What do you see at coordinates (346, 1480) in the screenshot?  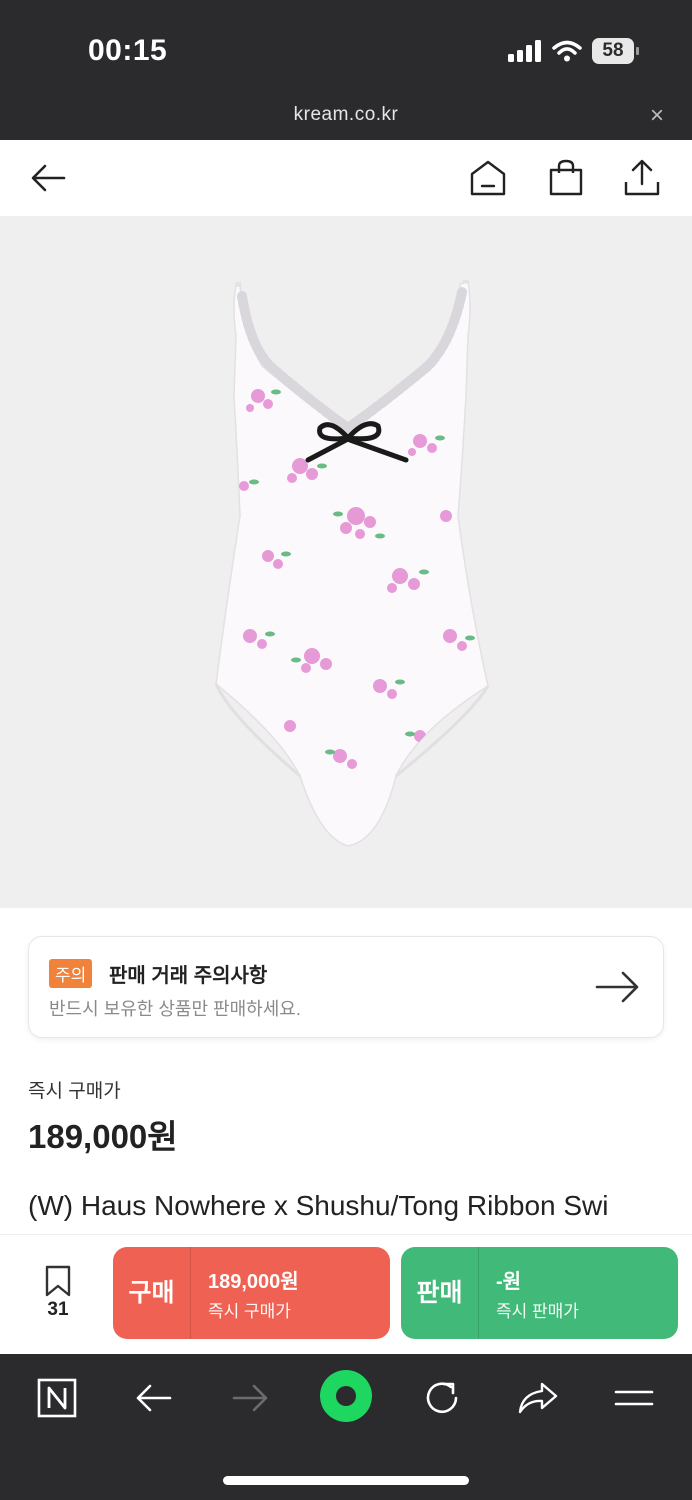 I see `home-indicator` at bounding box center [346, 1480].